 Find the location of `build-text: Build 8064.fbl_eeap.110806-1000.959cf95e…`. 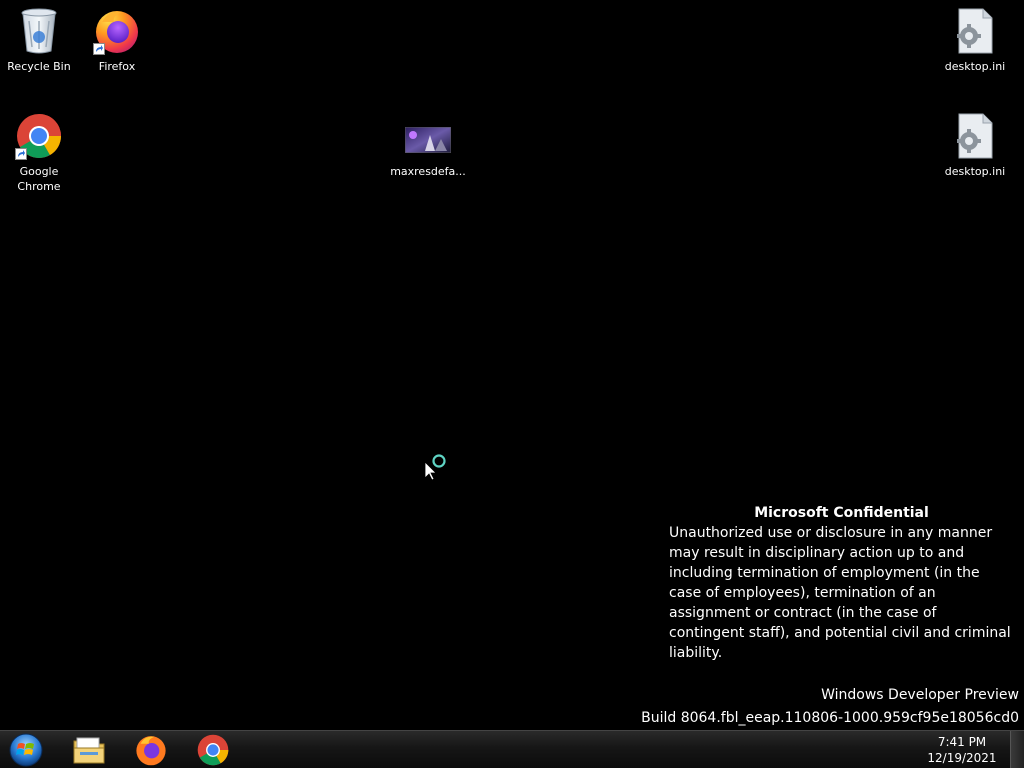

build-text: Build 8064.fbl_eeap.110806-1000.959cf95e… is located at coordinates (830, 718).